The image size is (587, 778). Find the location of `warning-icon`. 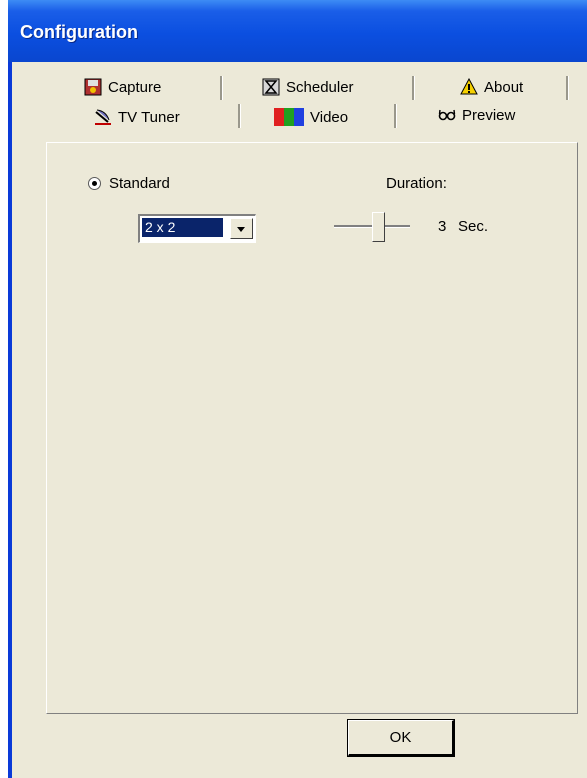

warning-icon is located at coordinates (469, 86).